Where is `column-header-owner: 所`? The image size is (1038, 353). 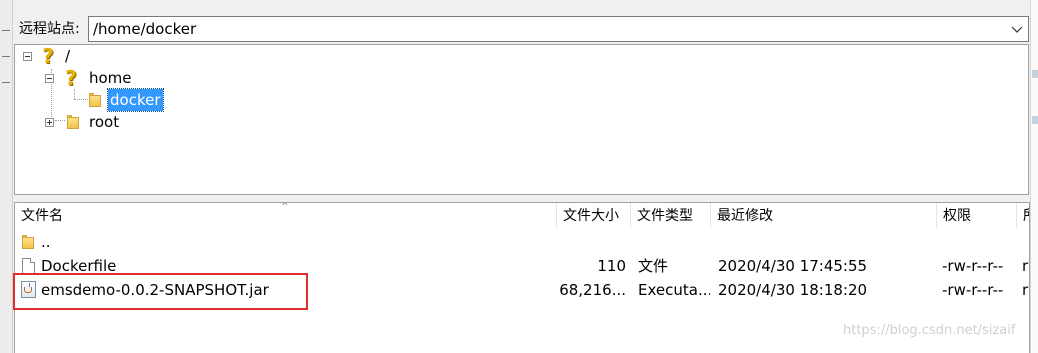
column-header-owner: 所 is located at coordinates (1023, 215).